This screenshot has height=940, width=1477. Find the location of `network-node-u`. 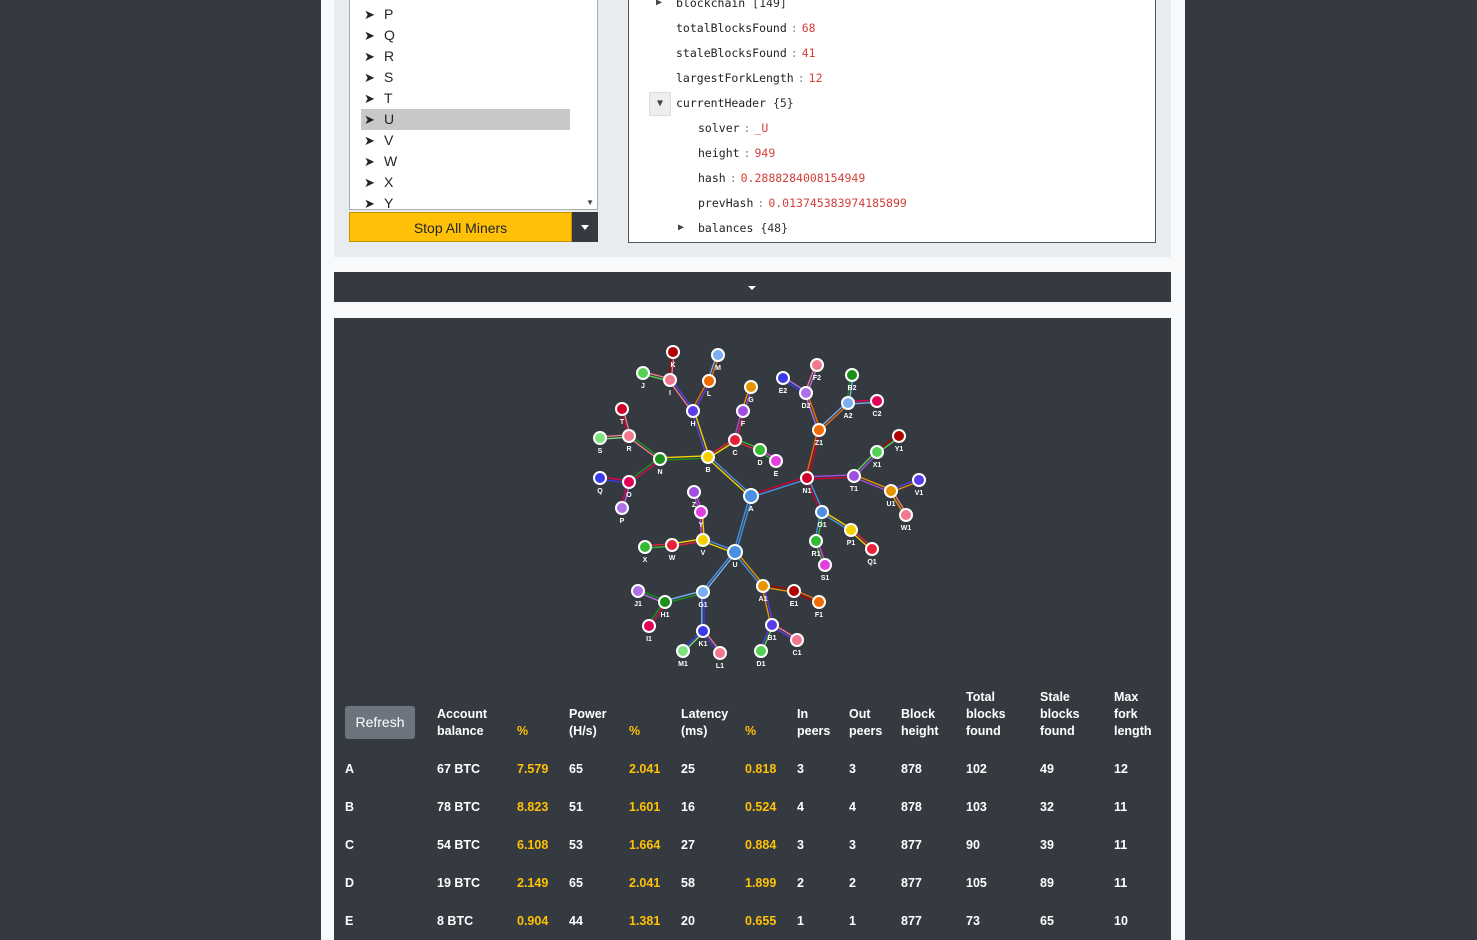

network-node-u is located at coordinates (735, 552).